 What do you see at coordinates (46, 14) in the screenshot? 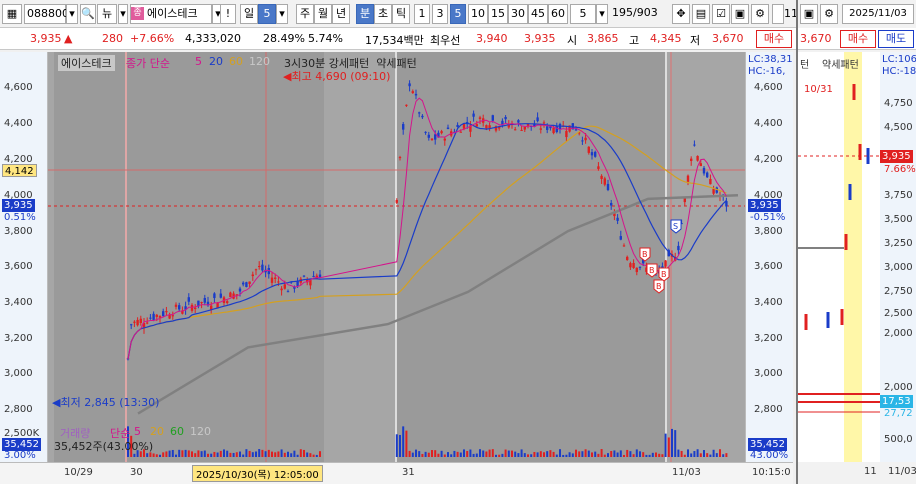
I see `stock-code-input: 088800` at bounding box center [46, 14].